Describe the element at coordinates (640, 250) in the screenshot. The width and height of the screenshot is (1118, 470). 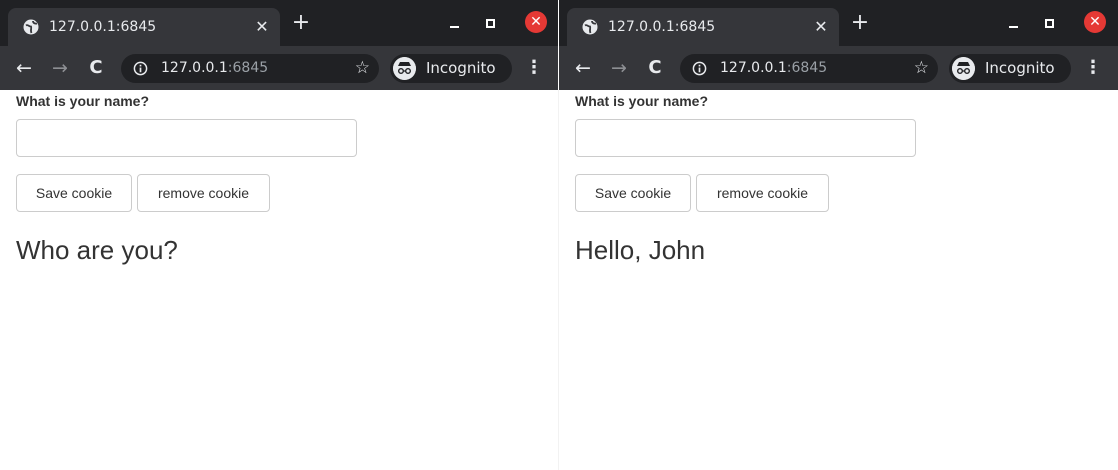
I see `greeting-heading: Hello, John` at that location.